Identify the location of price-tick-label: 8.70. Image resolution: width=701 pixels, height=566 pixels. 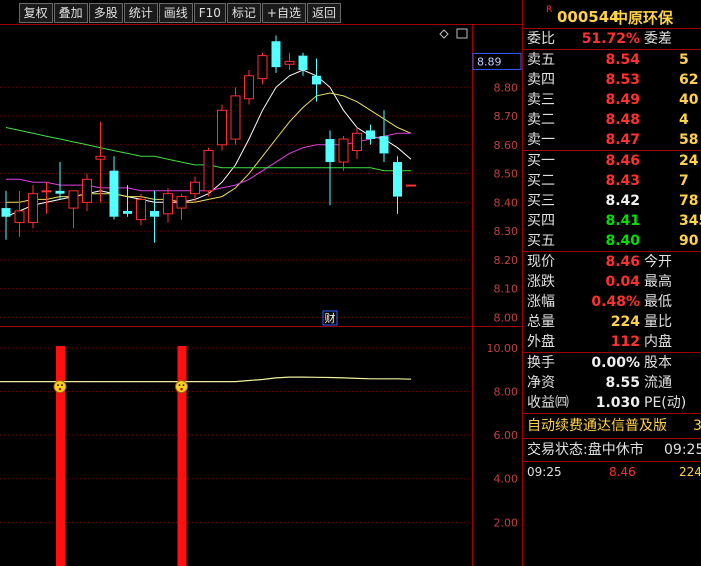
(506, 116).